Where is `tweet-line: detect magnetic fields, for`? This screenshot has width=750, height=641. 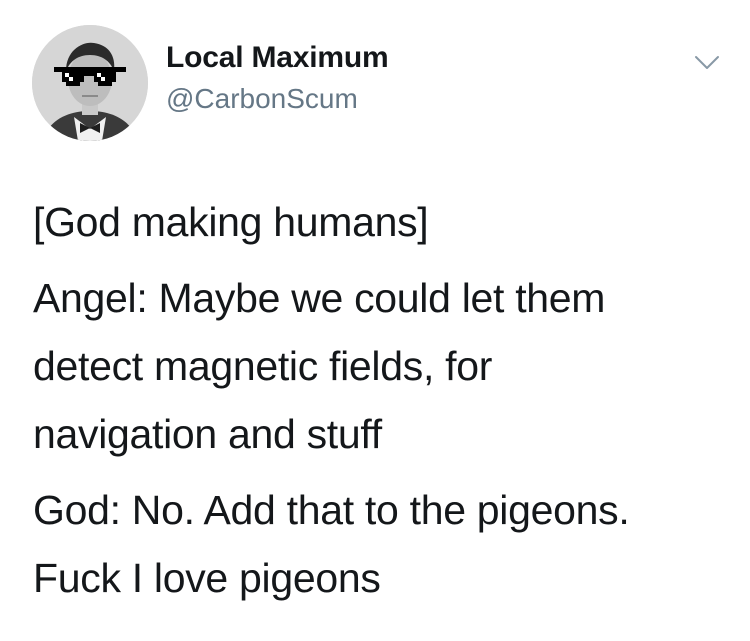
tweet-line: detect magnetic fields, for is located at coordinates (263, 366).